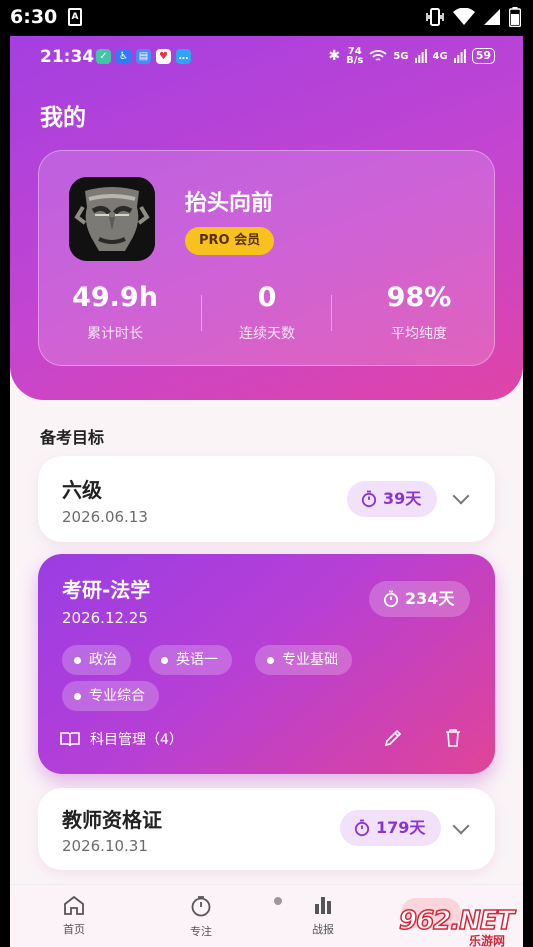 The height and width of the screenshot is (947, 533). Describe the element at coordinates (419, 334) in the screenshot. I see `stat-label: 平均纯度` at that location.